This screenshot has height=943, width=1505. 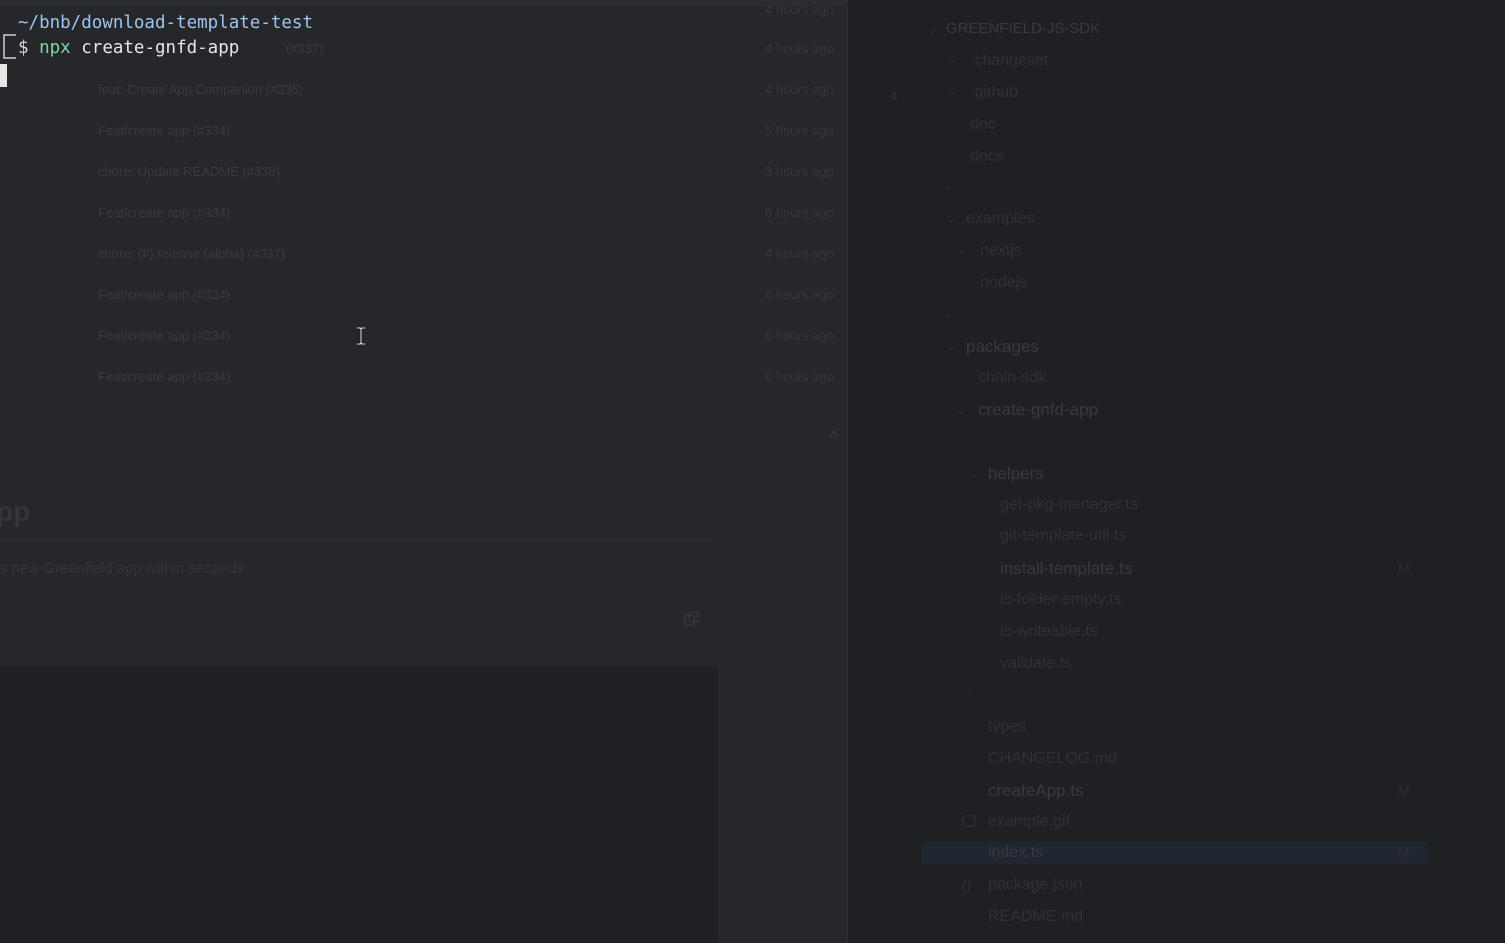 I want to click on tree-folder: doc, so click(x=983, y=125).